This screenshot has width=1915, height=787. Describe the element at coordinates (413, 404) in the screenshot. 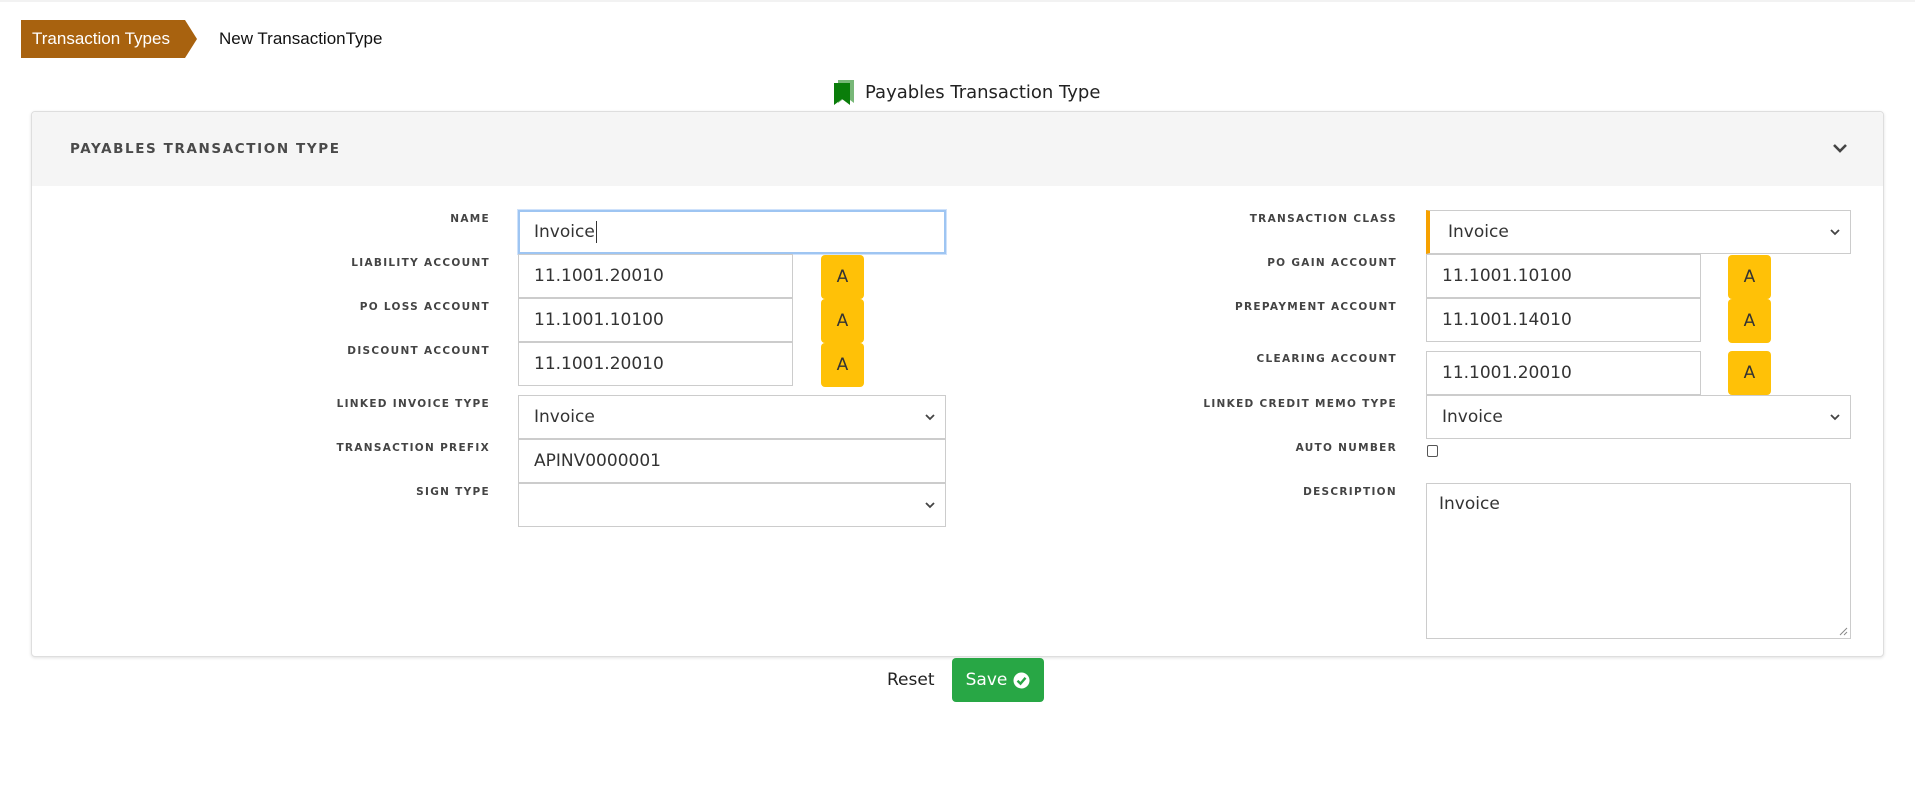

I see `linked-invoice-type-label: LINKED INVOICE TYPE` at that location.